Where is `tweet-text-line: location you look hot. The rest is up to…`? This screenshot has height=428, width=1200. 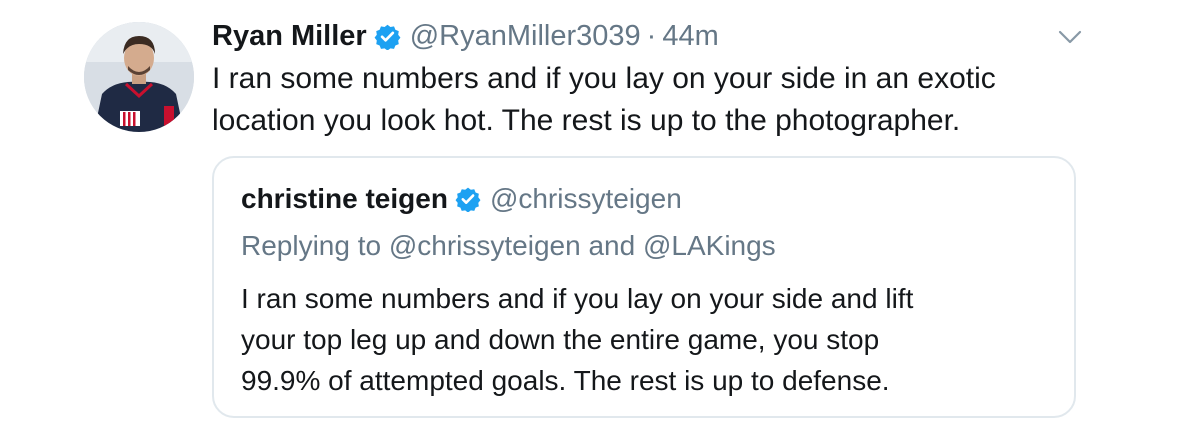 tweet-text-line: location you look hot. The rest is up to… is located at coordinates (586, 120).